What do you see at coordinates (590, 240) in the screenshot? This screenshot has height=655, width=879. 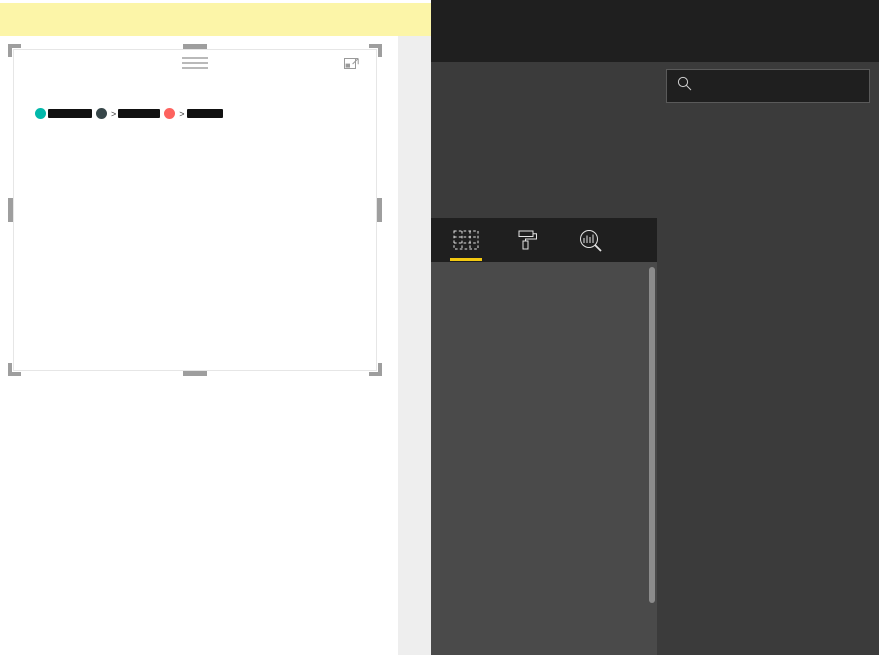 I see `tab-analytics` at bounding box center [590, 240].